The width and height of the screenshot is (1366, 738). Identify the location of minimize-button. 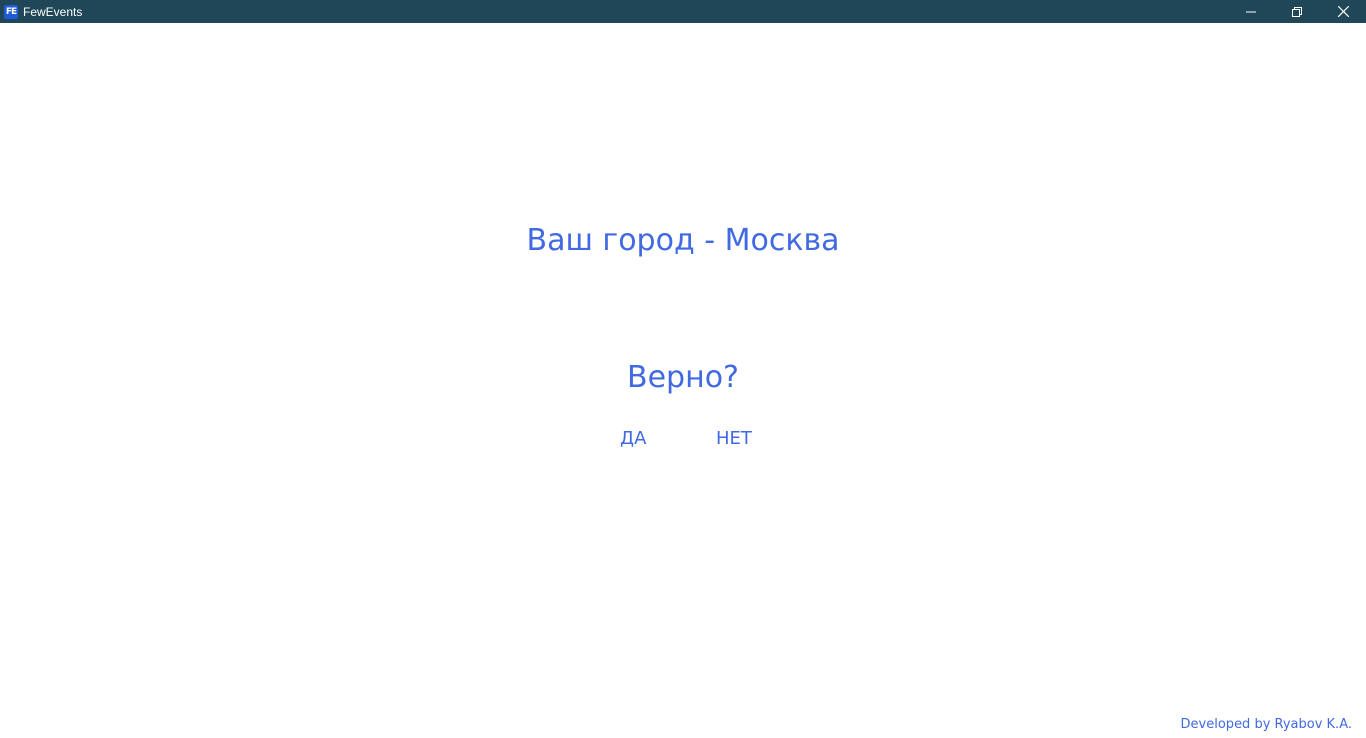
(1251, 11).